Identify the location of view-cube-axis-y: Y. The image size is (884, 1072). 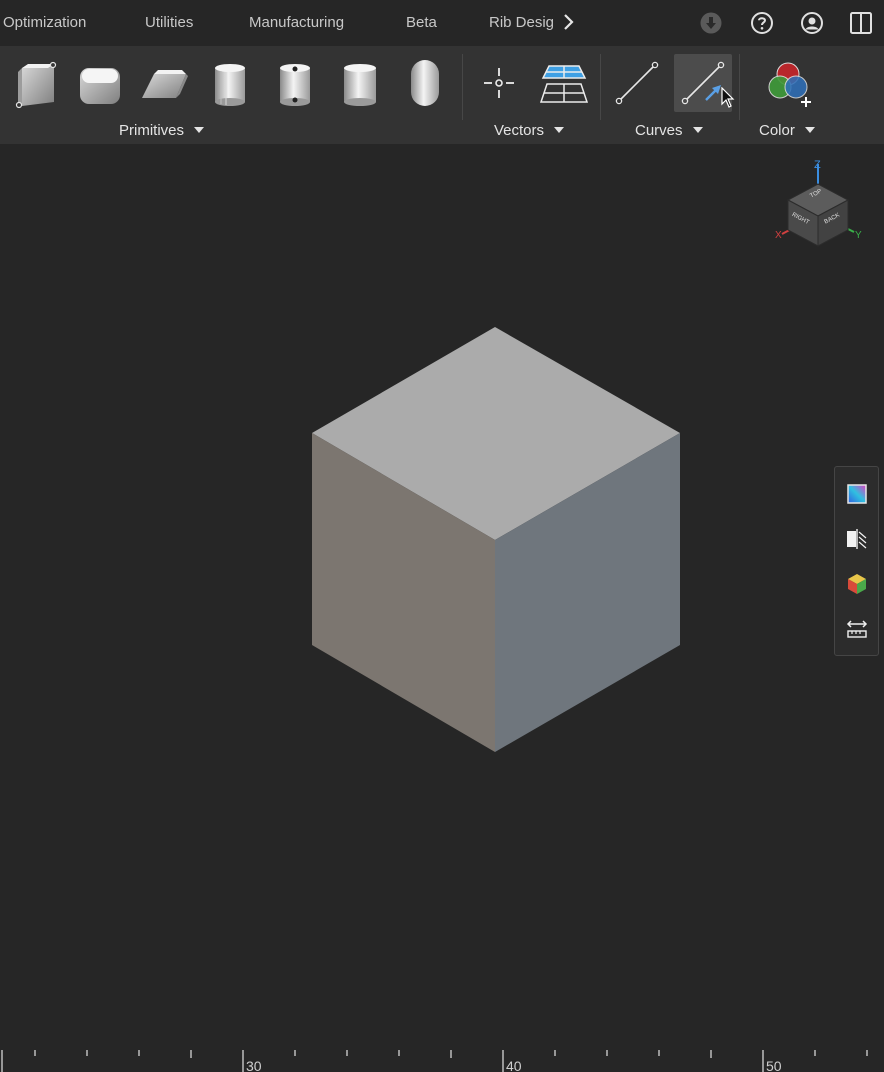
(858, 235).